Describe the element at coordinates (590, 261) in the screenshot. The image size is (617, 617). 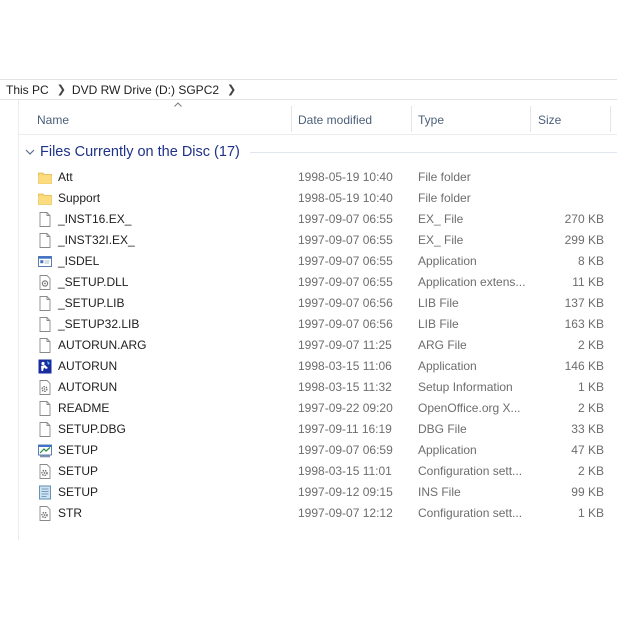
I see `file-size: 8 KB` at that location.